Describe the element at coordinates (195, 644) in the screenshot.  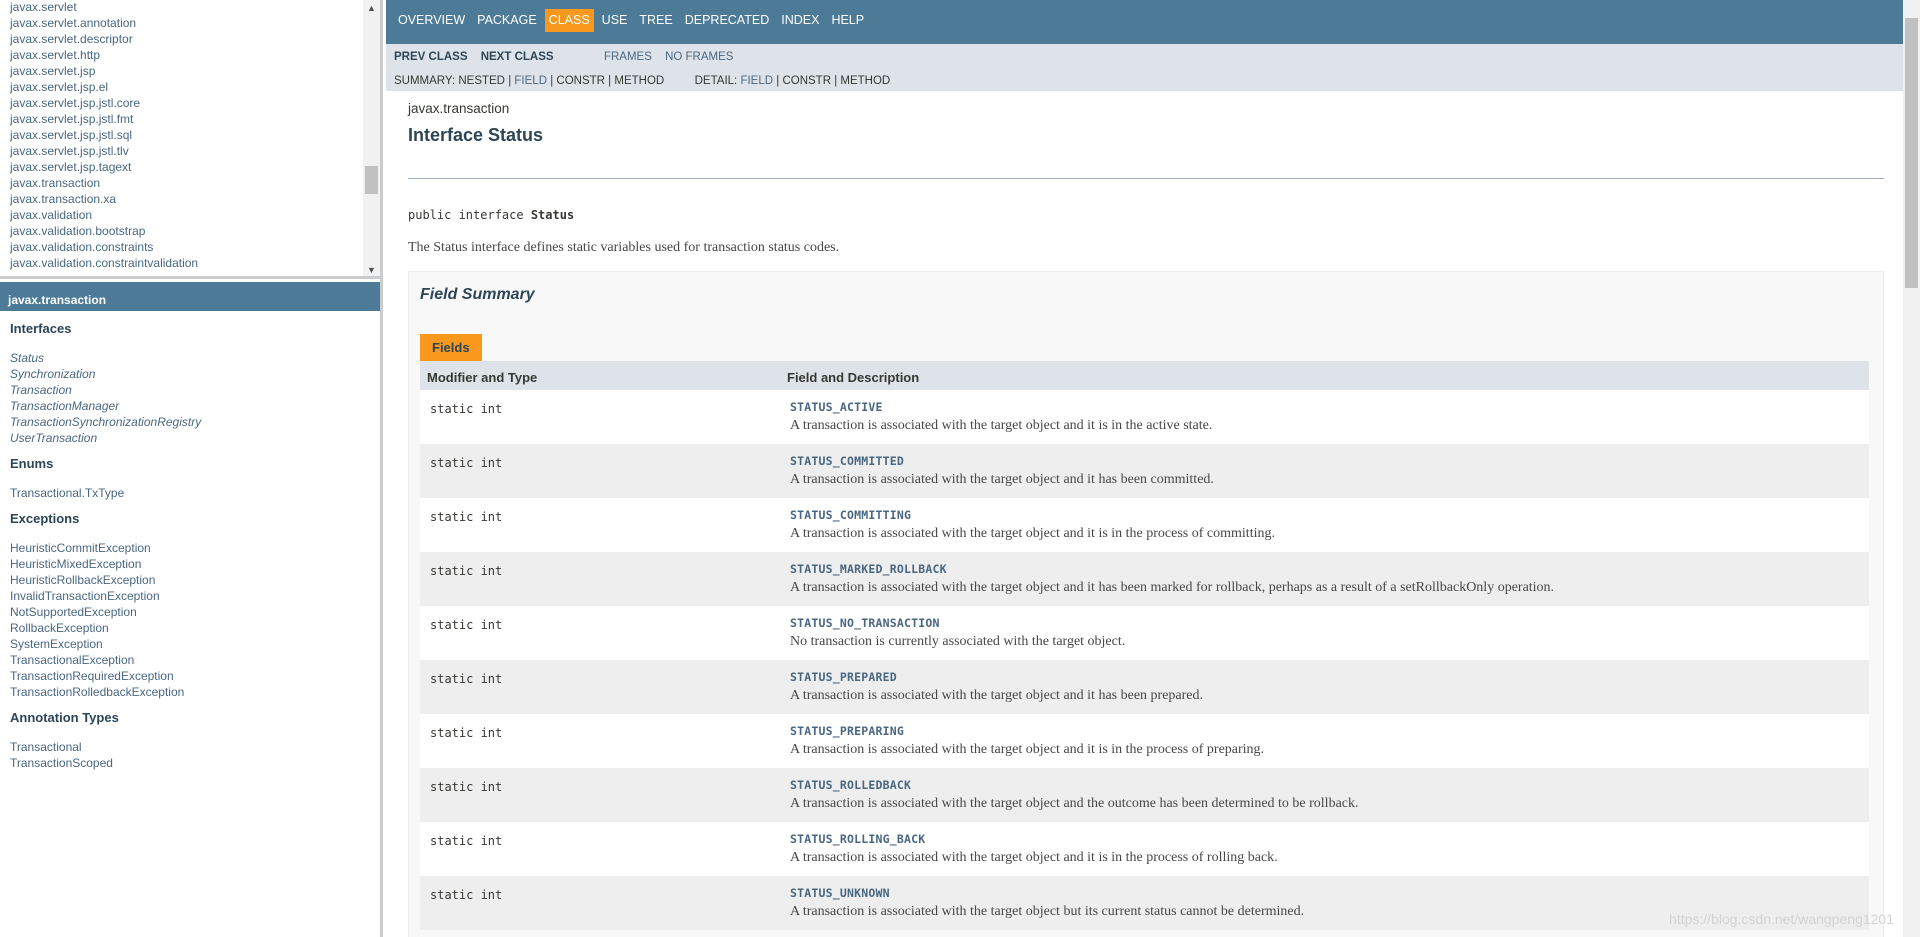
I see `exception-link: SystemException` at that location.